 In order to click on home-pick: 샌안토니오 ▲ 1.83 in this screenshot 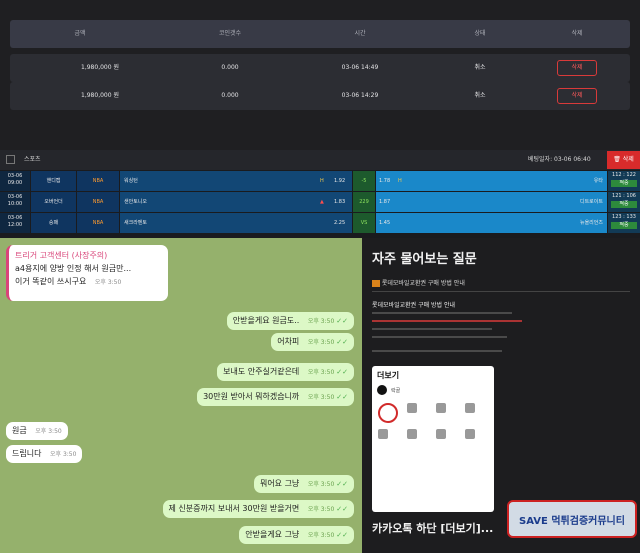, I will do `click(236, 202)`.